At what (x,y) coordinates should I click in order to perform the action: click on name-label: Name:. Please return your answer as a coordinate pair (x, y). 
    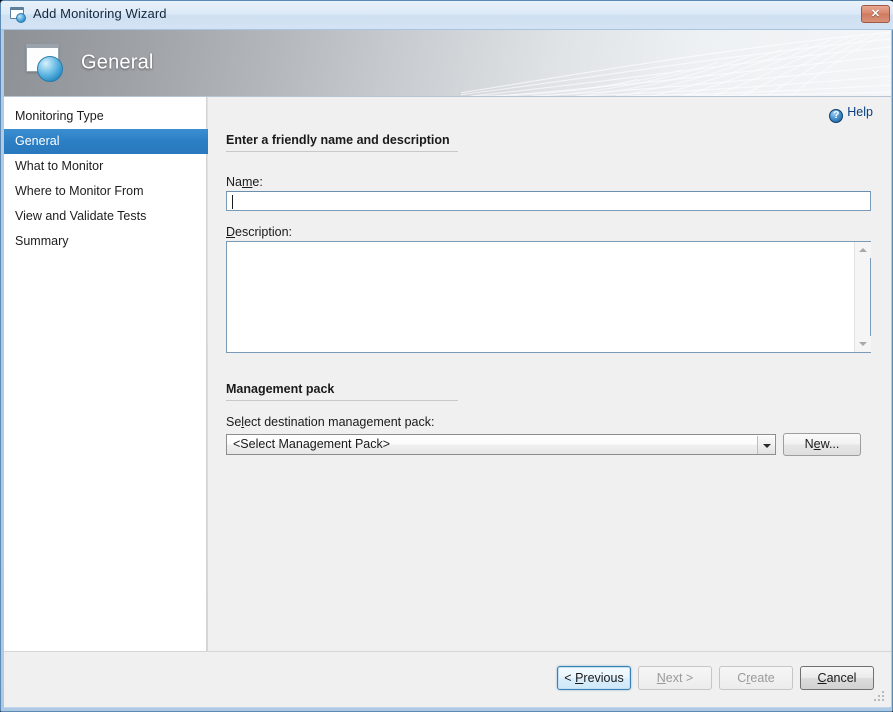
    Looking at the image, I should click on (244, 182).